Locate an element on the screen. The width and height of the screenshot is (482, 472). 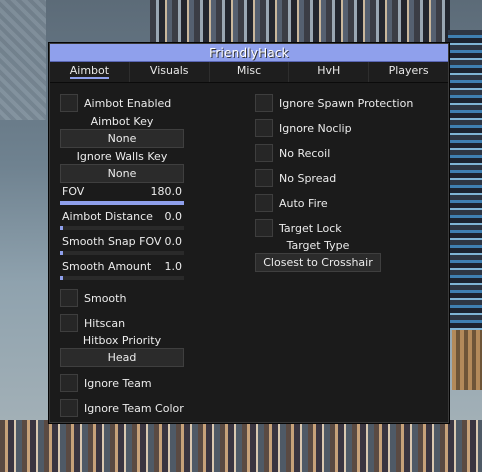
smooth-amount-value: 1.0 is located at coordinates (173, 266).